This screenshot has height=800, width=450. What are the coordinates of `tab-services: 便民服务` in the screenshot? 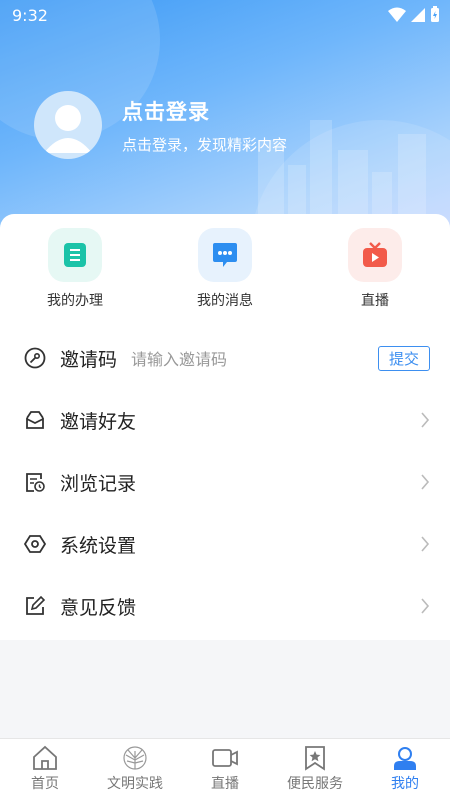 It's located at (315, 769).